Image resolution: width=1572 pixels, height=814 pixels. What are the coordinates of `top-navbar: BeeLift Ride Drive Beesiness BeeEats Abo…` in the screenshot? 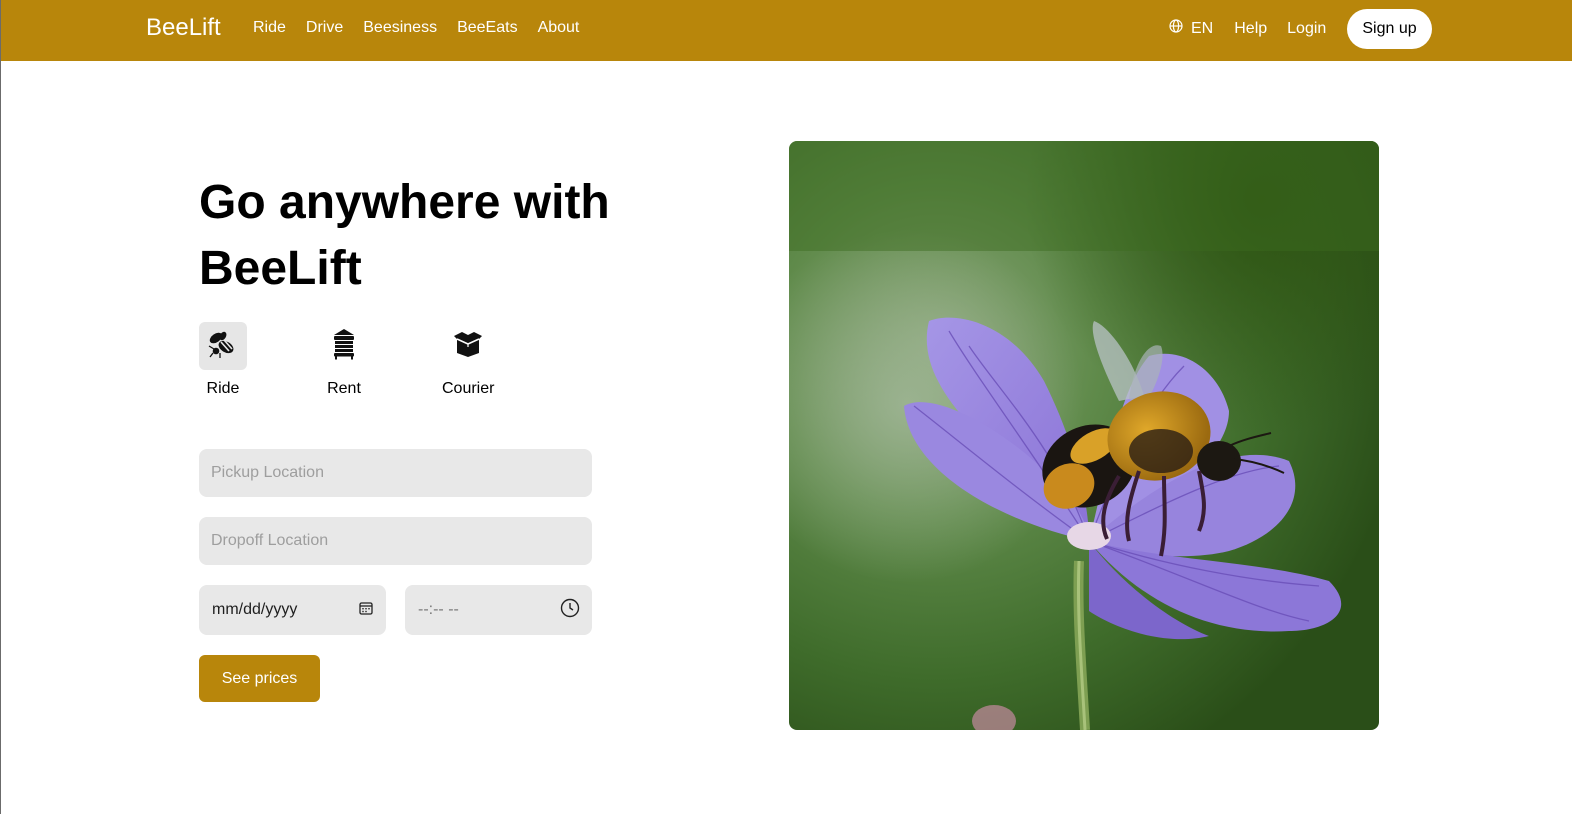 It's located at (786, 30).